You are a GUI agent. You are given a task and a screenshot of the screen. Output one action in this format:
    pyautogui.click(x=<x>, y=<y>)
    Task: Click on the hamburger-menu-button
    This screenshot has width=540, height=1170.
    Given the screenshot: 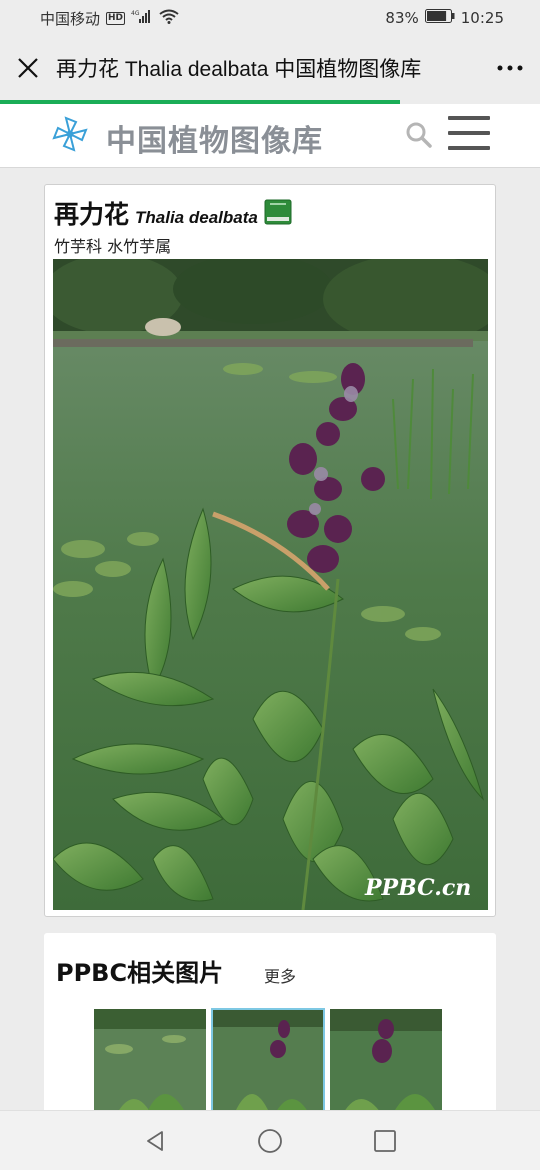 What is the action you would take?
    pyautogui.click(x=469, y=133)
    